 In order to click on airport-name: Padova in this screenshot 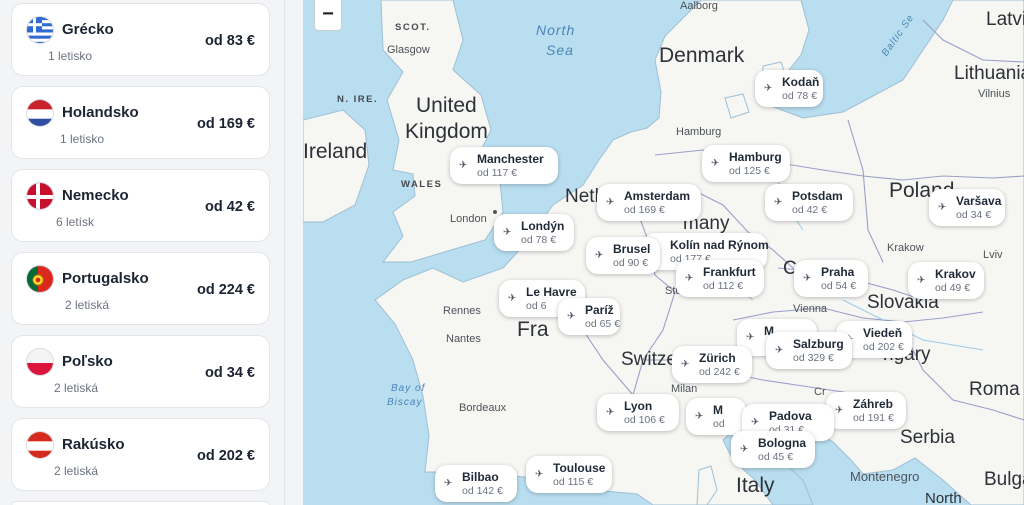, I will do `click(790, 416)`.